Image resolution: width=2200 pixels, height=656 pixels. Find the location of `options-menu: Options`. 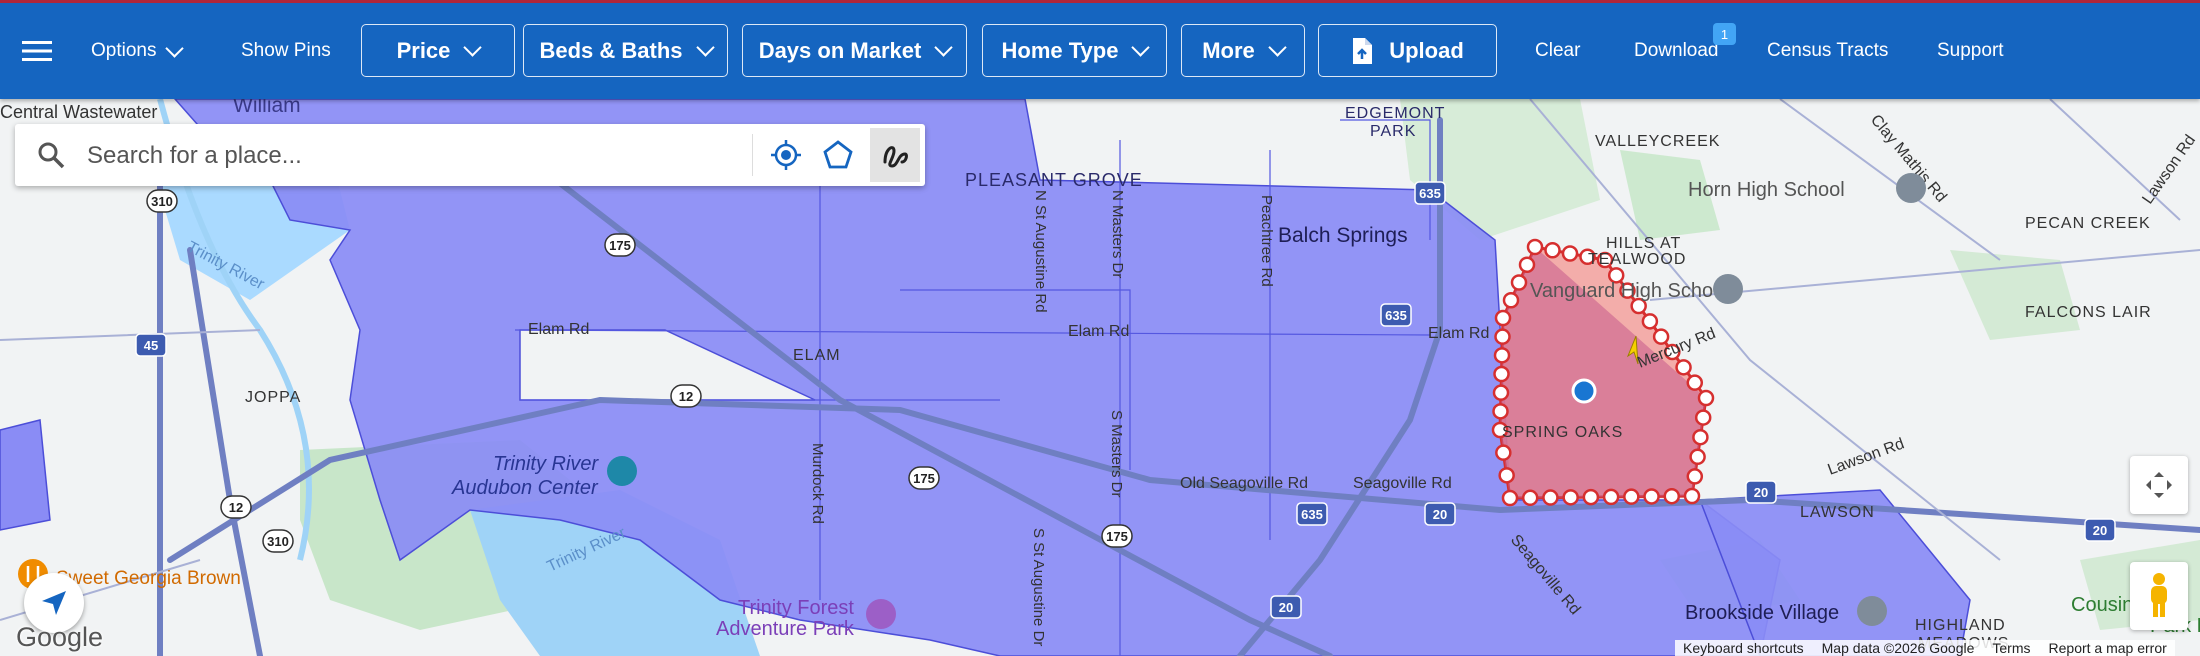

options-menu: Options is located at coordinates (138, 51).